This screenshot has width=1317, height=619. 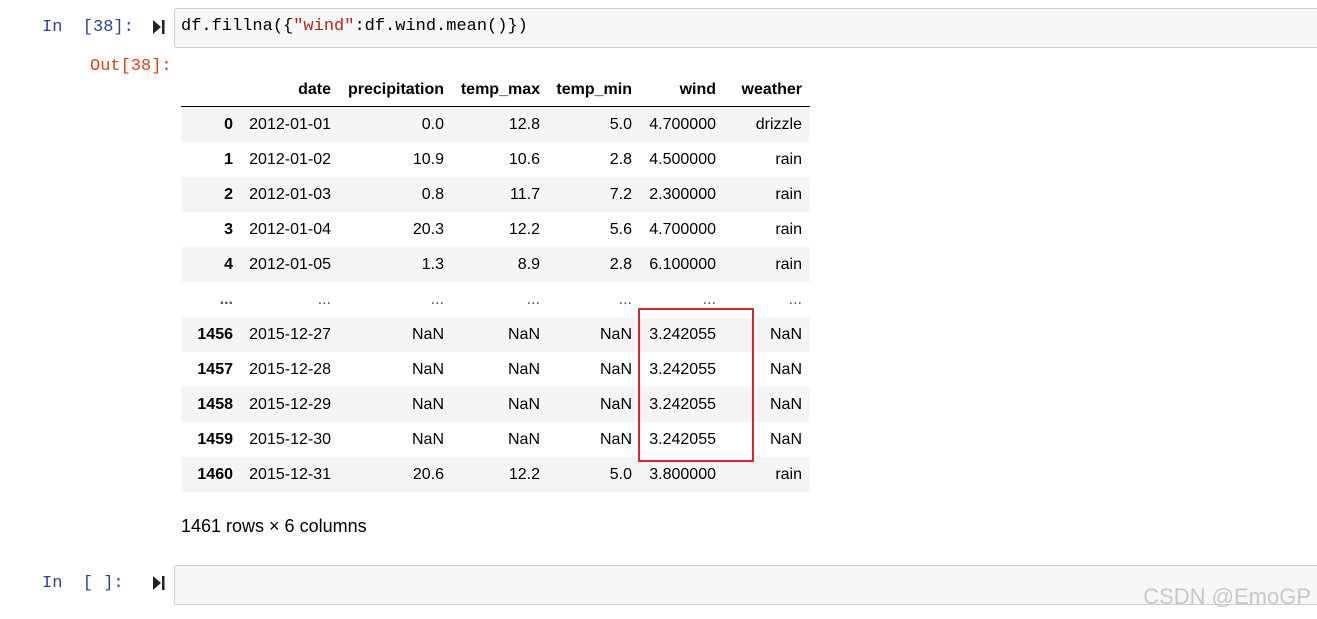 I want to click on code-part-string: "wind", so click(x=324, y=26).